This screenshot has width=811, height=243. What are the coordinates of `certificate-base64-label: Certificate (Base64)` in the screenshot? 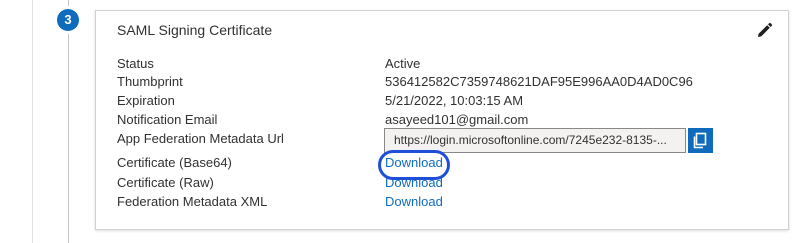 It's located at (174, 162).